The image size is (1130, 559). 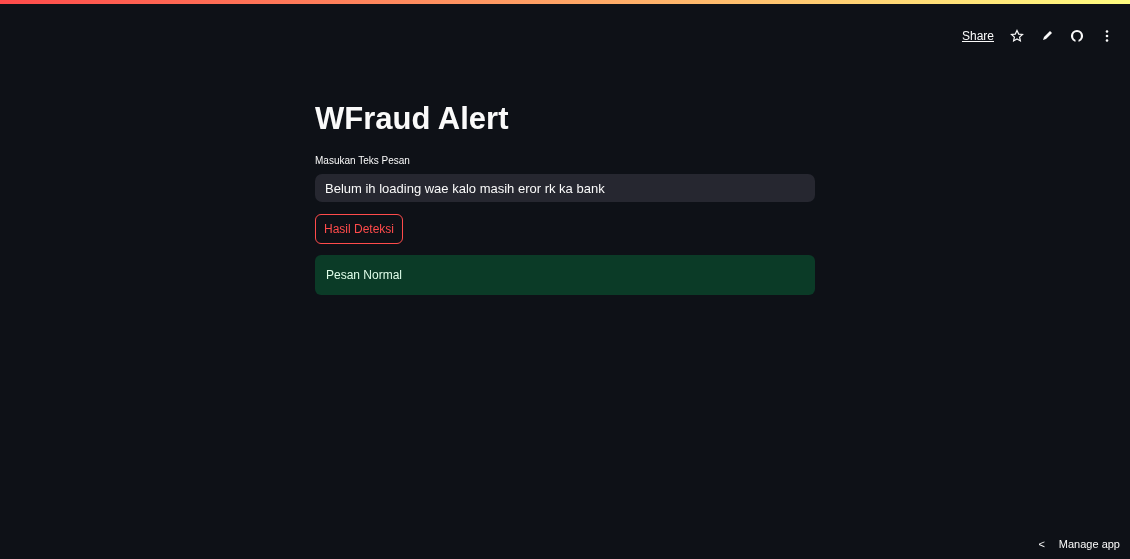 What do you see at coordinates (1047, 36) in the screenshot?
I see `pencil-icon` at bounding box center [1047, 36].